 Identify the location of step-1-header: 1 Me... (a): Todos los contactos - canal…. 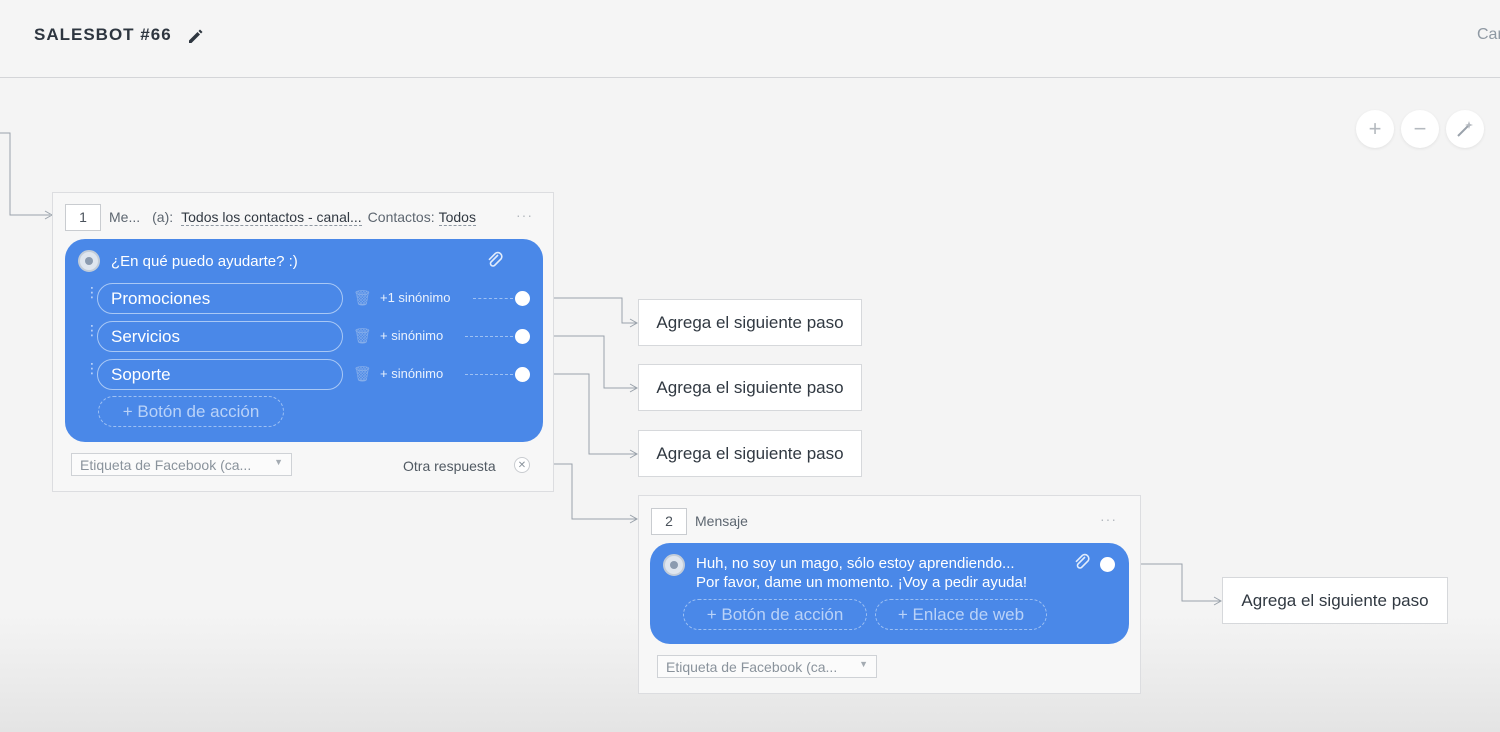
(270, 217).